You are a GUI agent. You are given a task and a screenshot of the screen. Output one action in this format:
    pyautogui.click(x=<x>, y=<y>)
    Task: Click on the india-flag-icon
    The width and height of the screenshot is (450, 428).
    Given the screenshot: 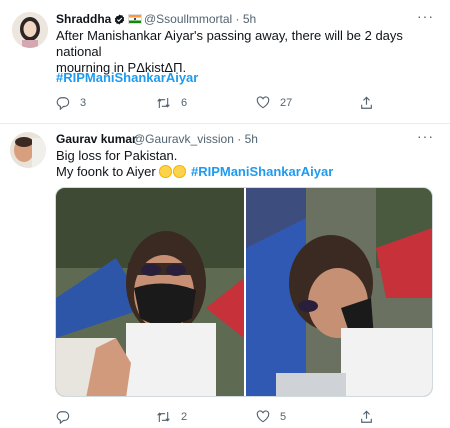 What is the action you would take?
    pyautogui.click(x=135, y=19)
    